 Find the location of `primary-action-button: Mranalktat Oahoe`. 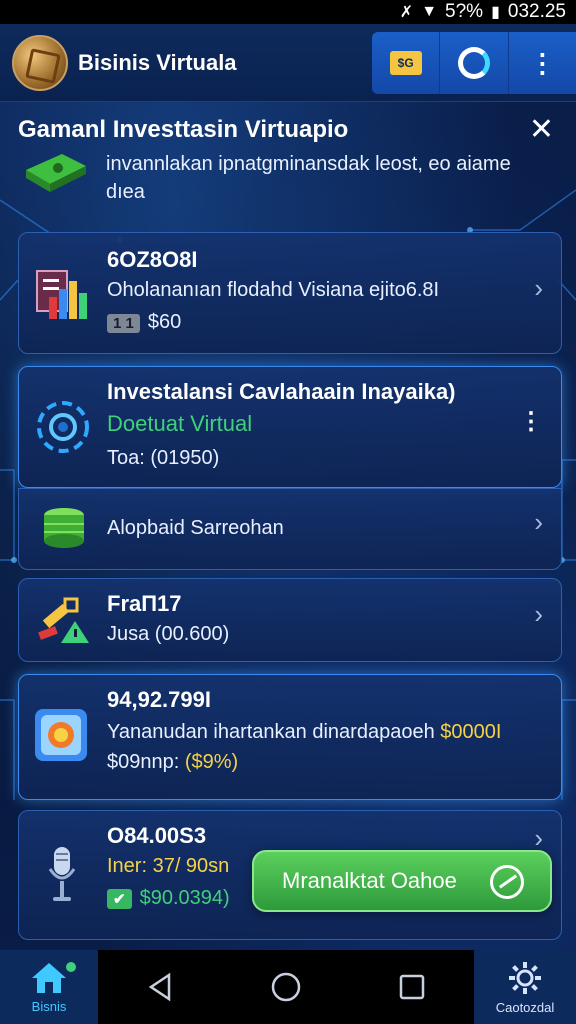

primary-action-button: Mranalktat Oahoe is located at coordinates (402, 881).